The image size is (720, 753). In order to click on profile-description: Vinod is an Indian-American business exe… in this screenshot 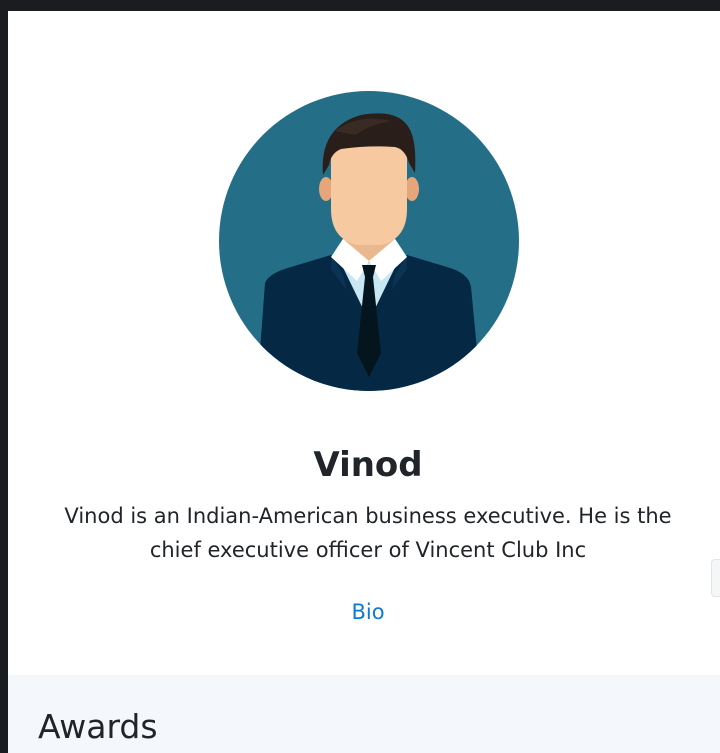, I will do `click(368, 533)`.